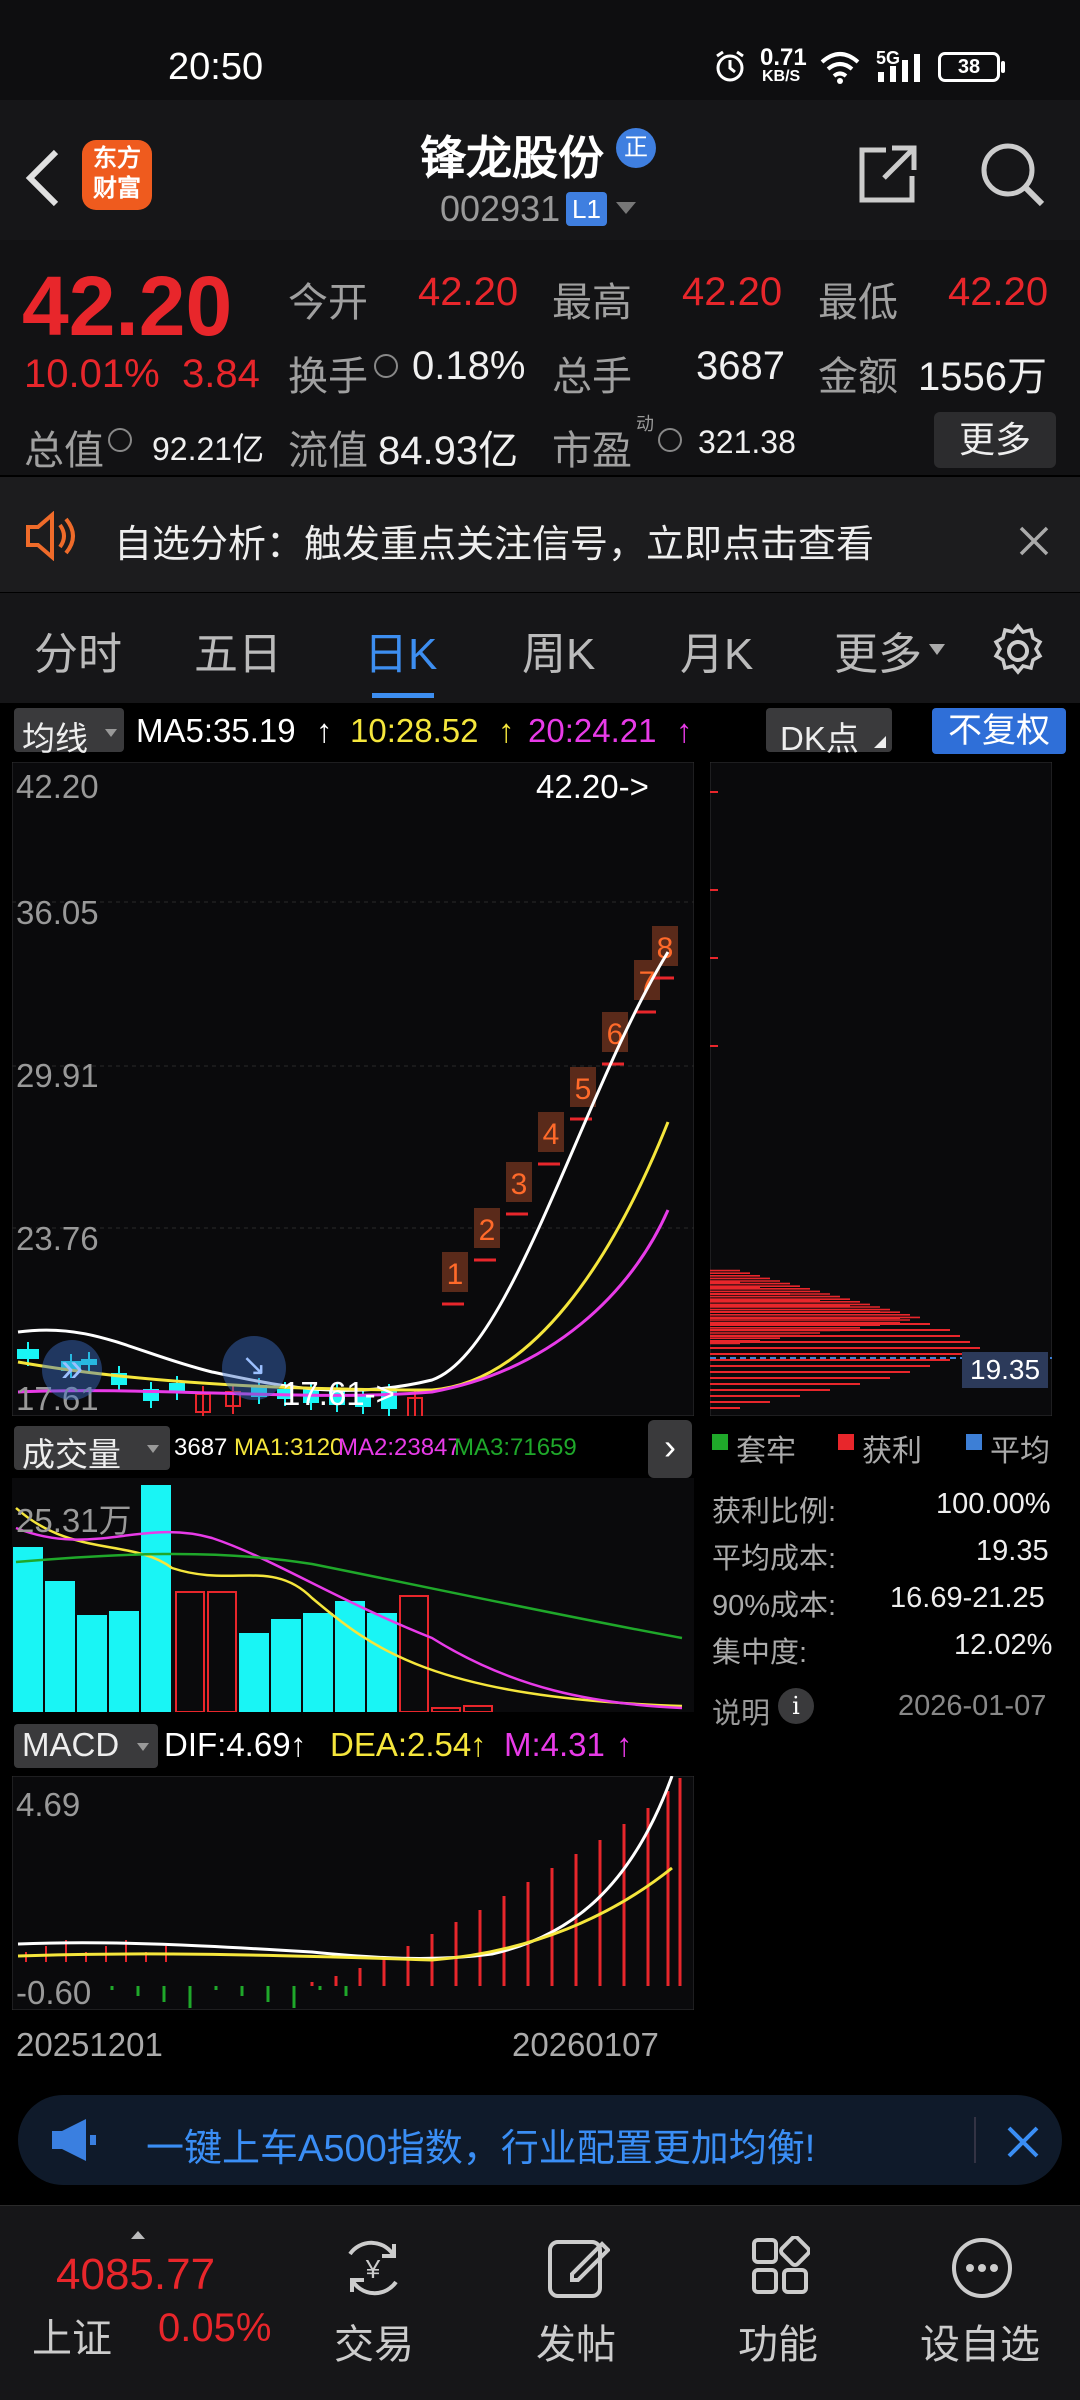  What do you see at coordinates (57, 786) in the screenshot?
I see `y-tick-1: 42.20` at bounding box center [57, 786].